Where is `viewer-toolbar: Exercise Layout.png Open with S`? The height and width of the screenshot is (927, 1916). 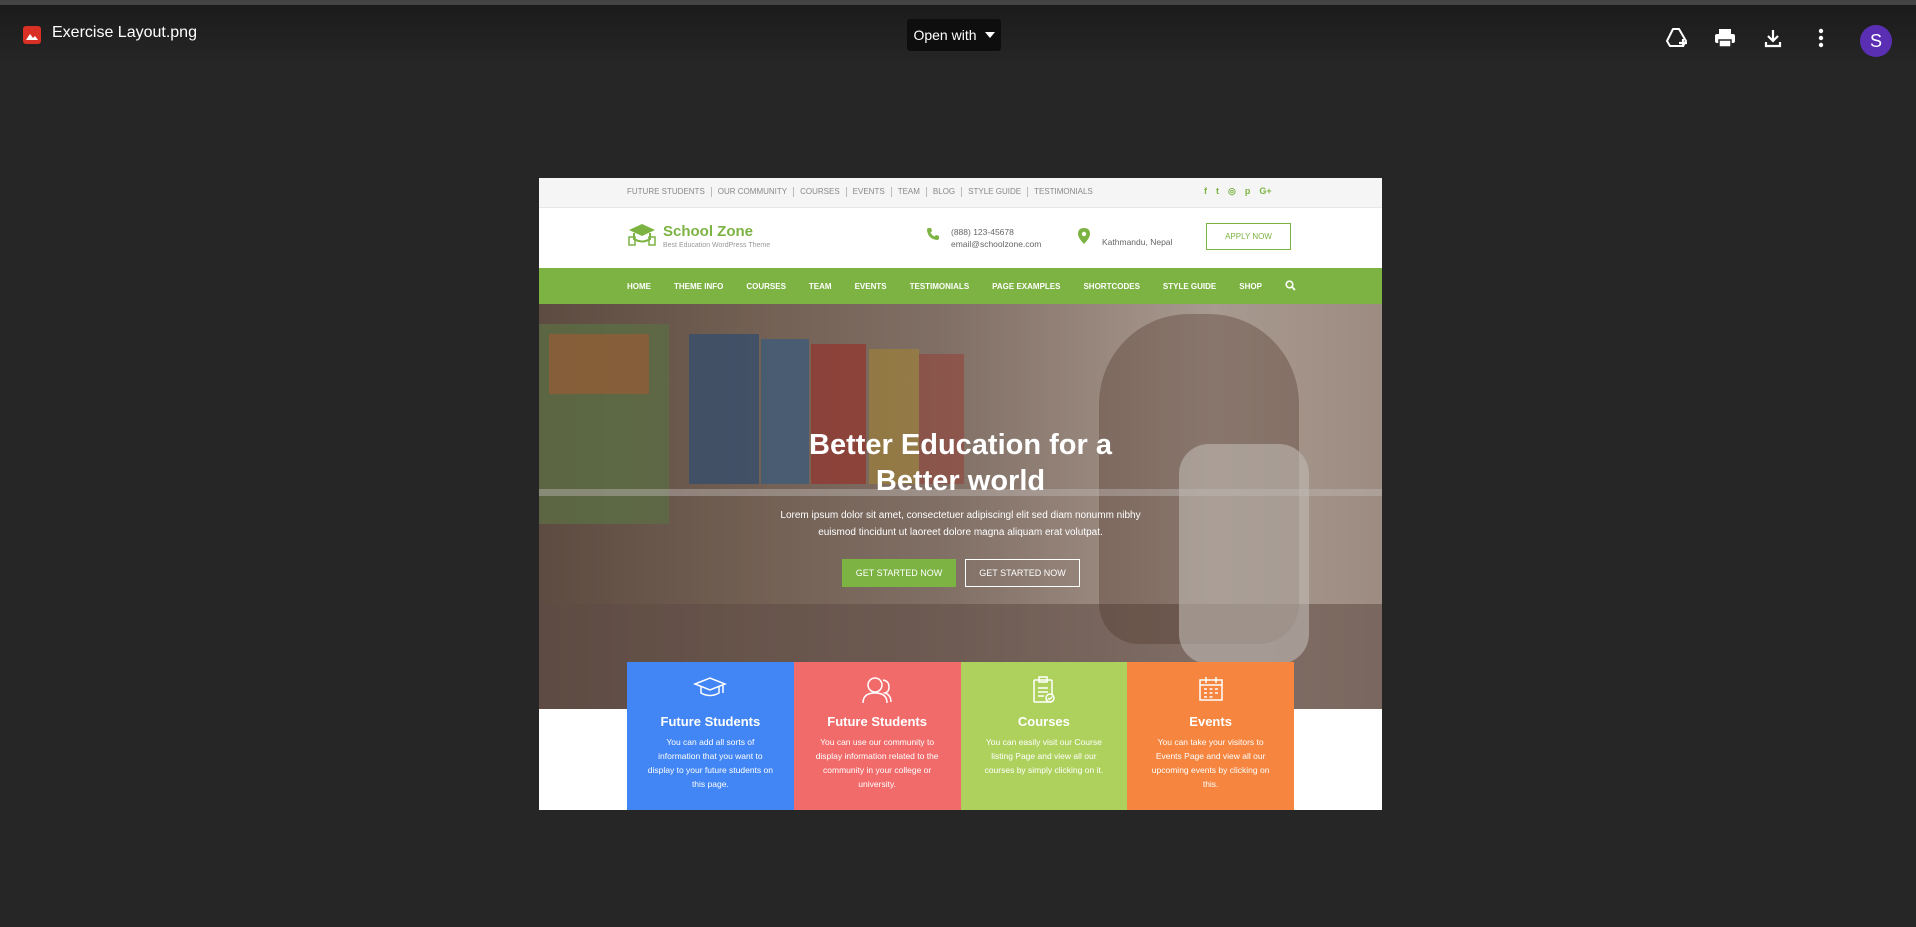 viewer-toolbar: Exercise Layout.png Open with S is located at coordinates (958, 35).